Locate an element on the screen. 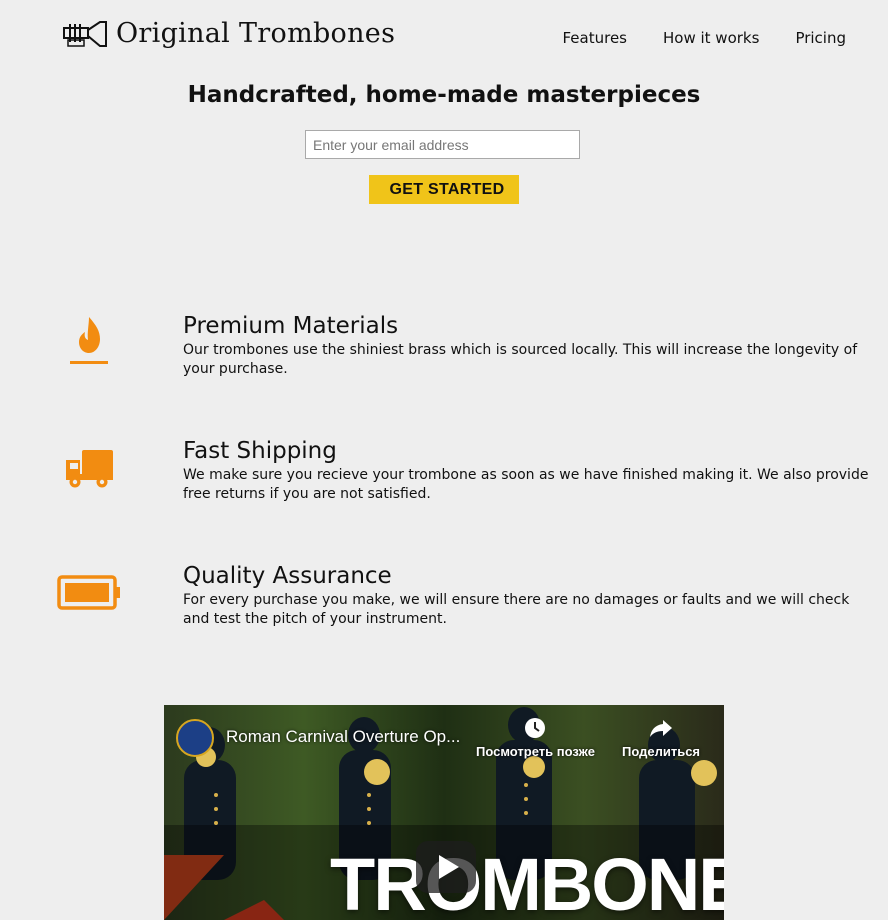 The height and width of the screenshot is (920, 888). feature-title: Fast Shipping is located at coordinates (260, 451).